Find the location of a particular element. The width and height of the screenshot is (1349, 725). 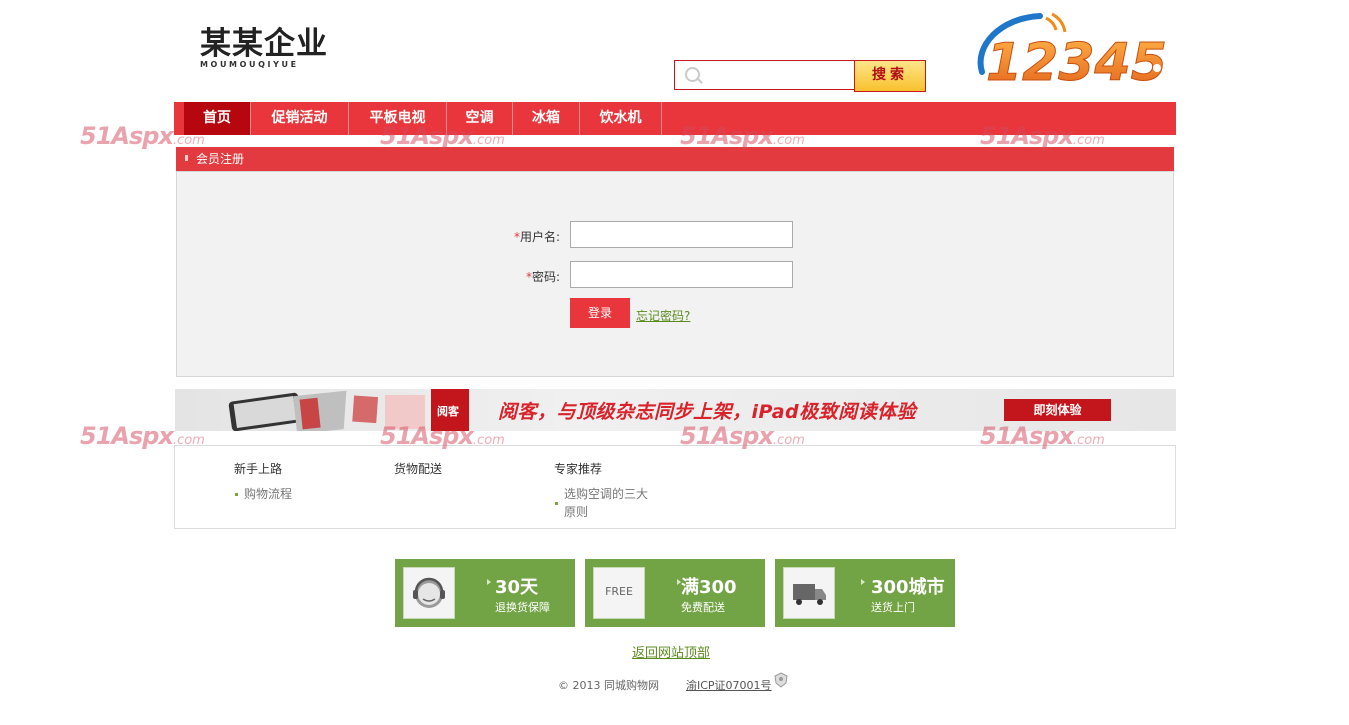

forgot-password-link: 忘记密码? is located at coordinates (663, 315).